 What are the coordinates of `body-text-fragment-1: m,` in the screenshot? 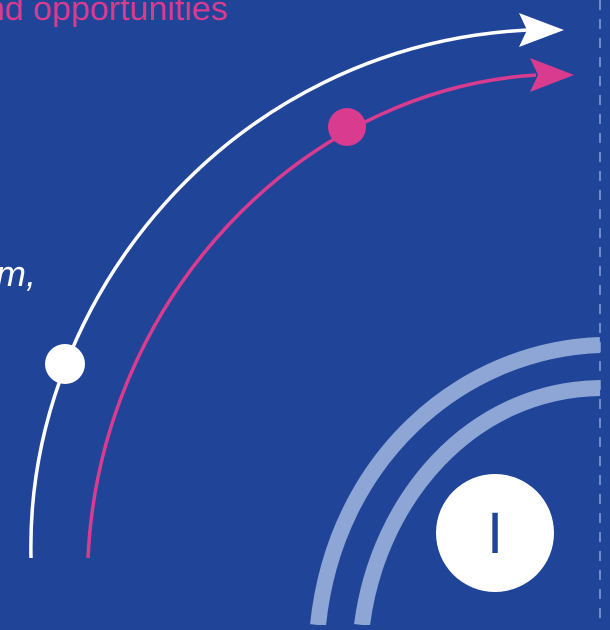 It's located at (18, 273).